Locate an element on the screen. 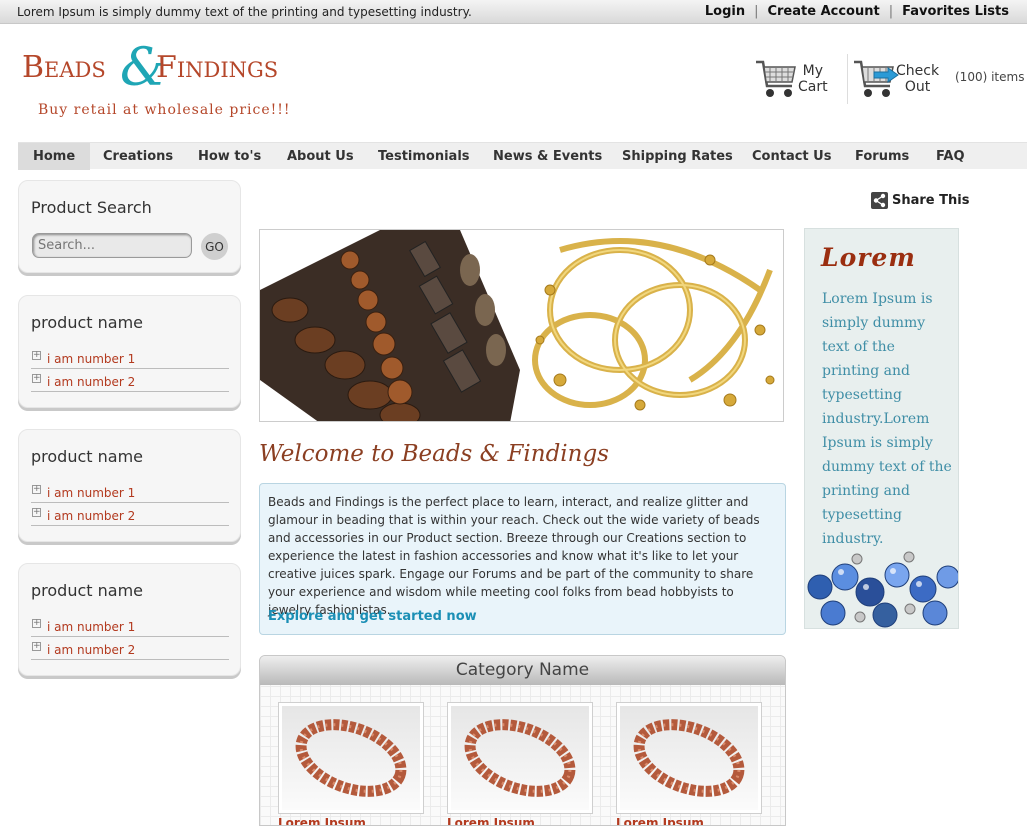 Image resolution: width=1027 pixels, height=826 pixels. welcome-heading: Welcome to Beads & Findings is located at coordinates (434, 454).